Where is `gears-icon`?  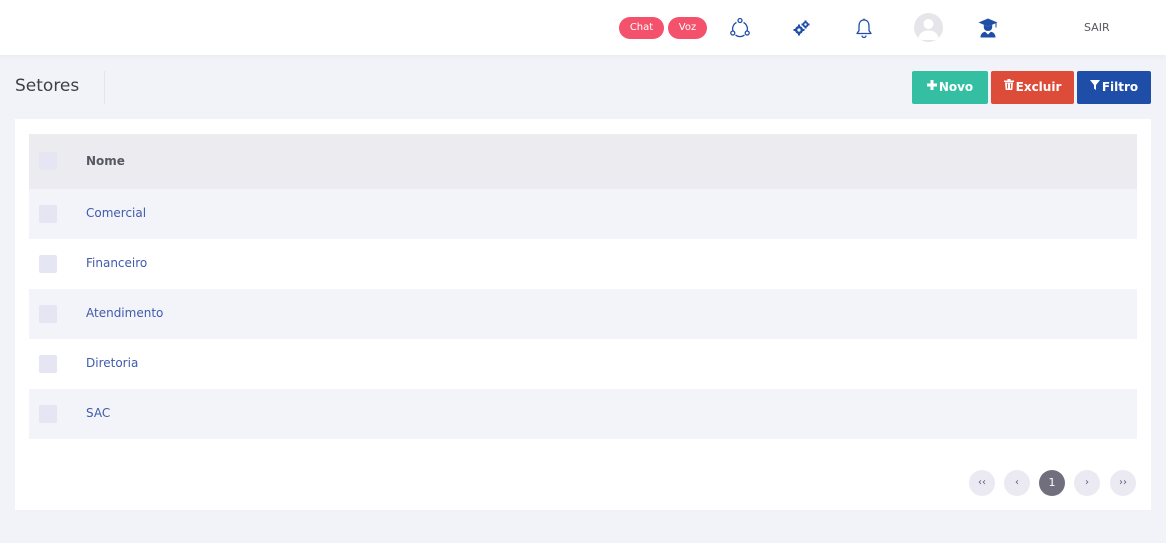 gears-icon is located at coordinates (802, 28).